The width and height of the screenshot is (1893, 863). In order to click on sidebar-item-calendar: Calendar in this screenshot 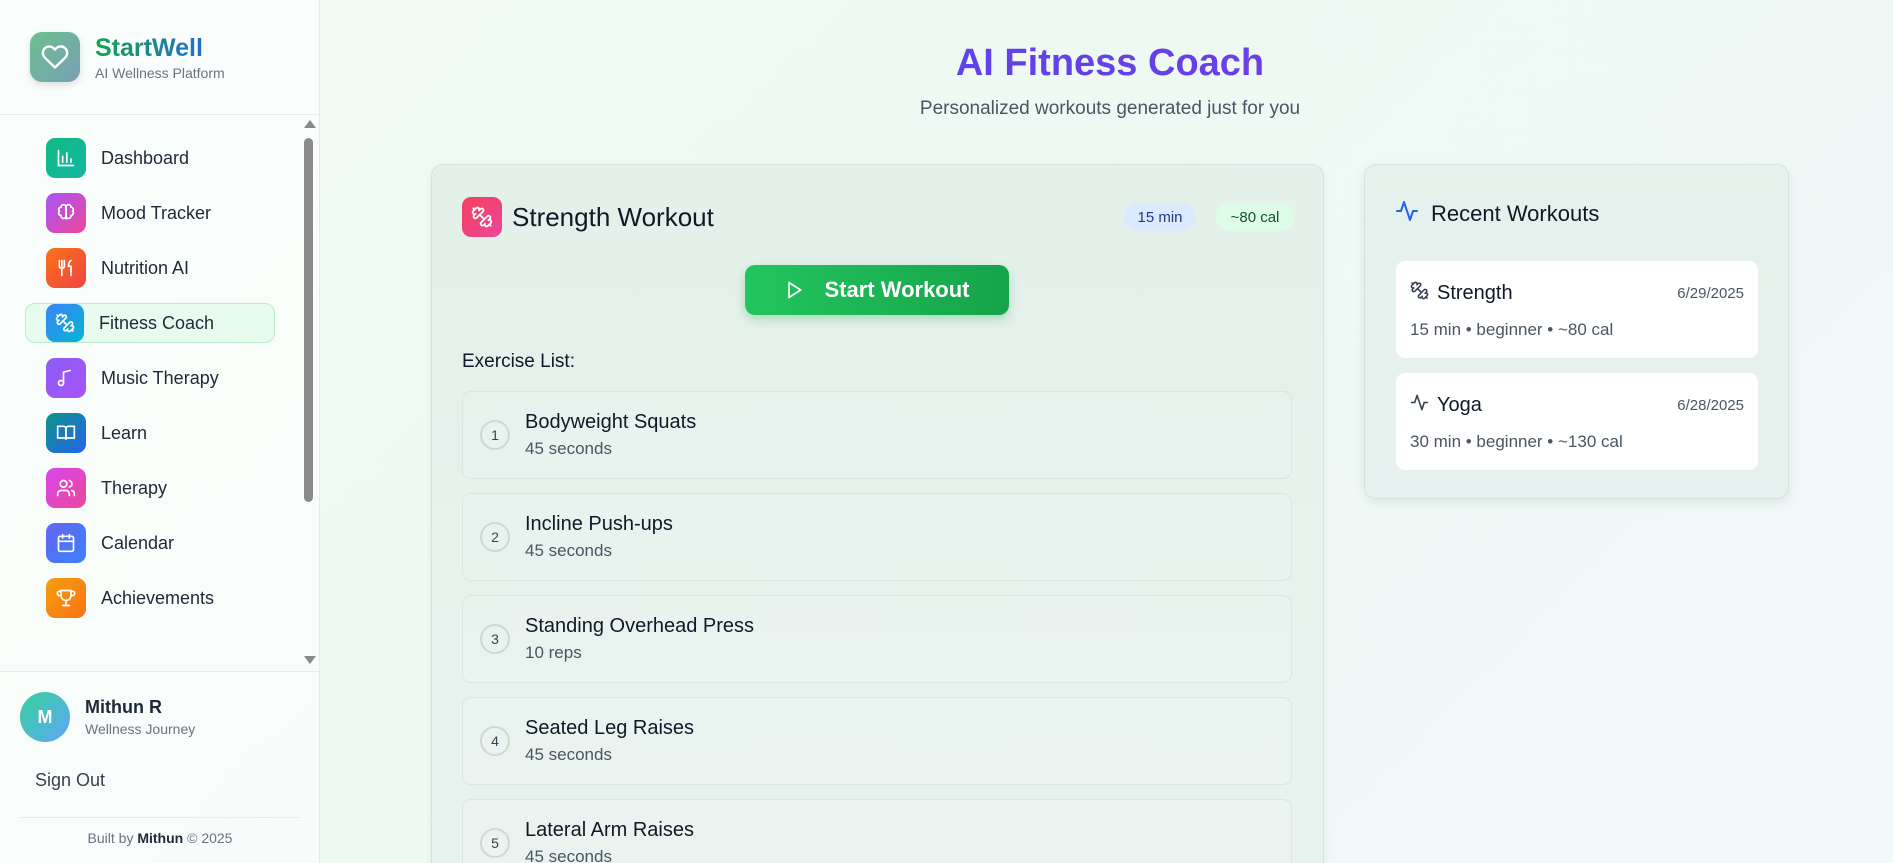, I will do `click(150, 543)`.